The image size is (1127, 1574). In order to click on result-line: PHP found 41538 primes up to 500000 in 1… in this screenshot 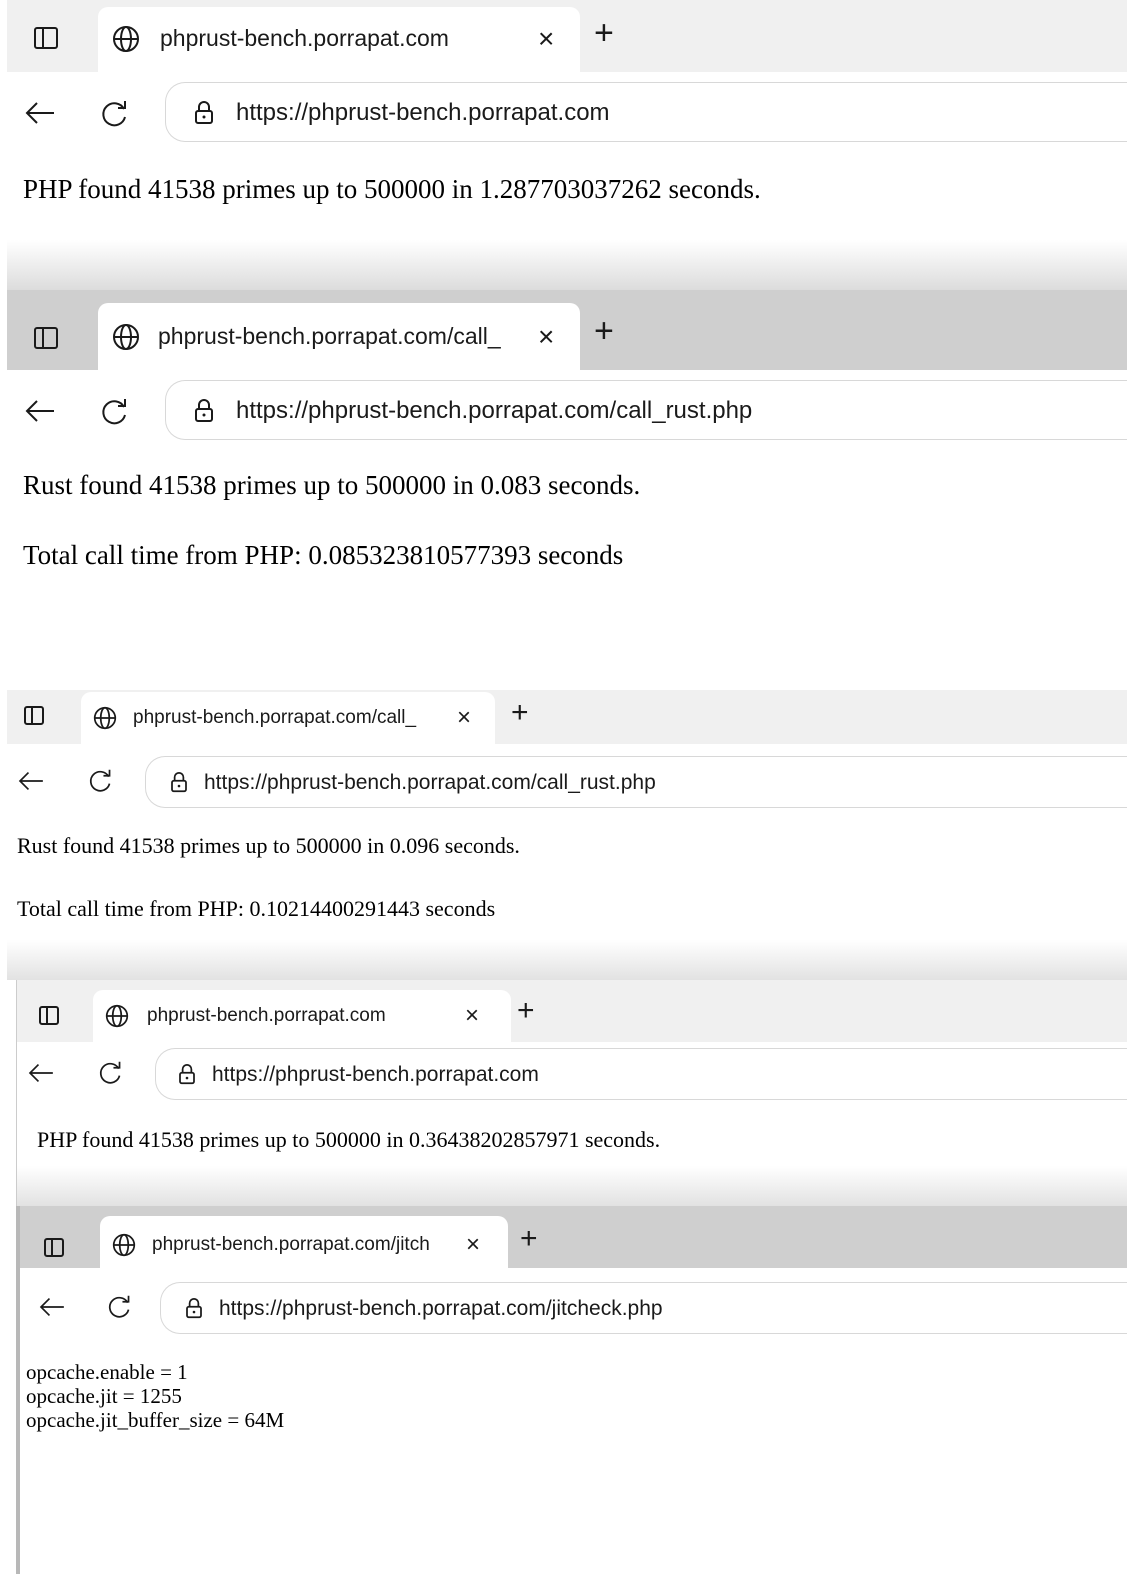, I will do `click(392, 189)`.